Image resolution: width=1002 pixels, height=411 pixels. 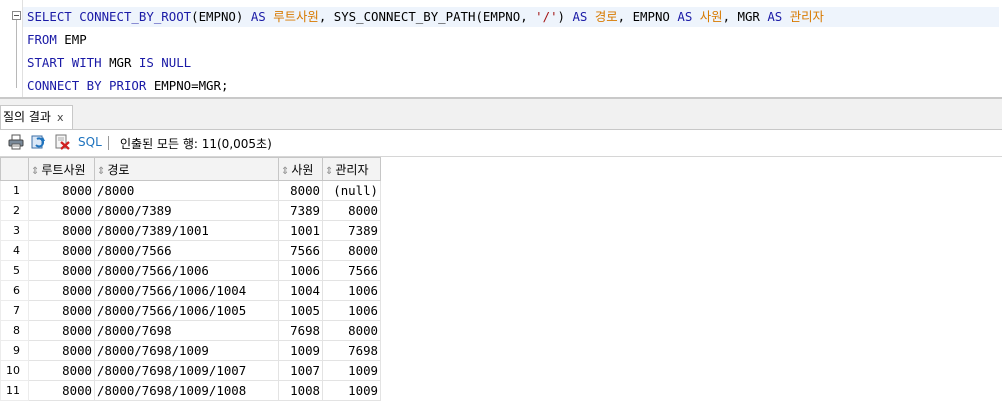 What do you see at coordinates (186, 270) in the screenshot?
I see `cell-path: /8000/7566/1006` at bounding box center [186, 270].